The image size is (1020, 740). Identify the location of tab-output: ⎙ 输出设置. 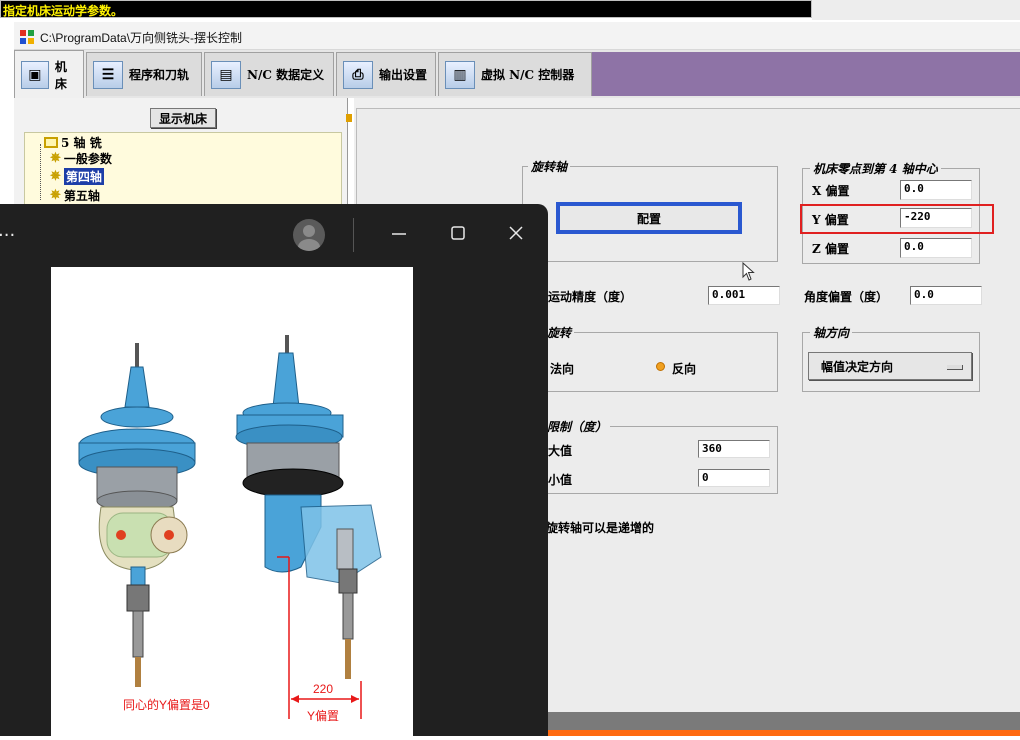
(386, 74).